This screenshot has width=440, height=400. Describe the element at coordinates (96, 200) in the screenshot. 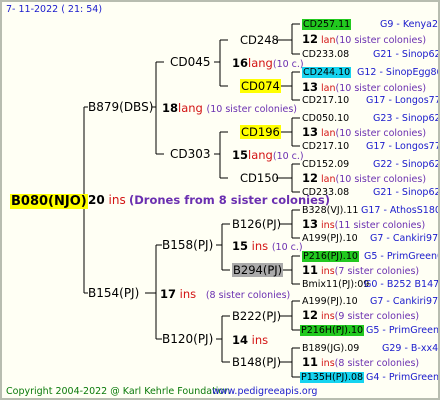

I see `root-ins-count: 20` at that location.